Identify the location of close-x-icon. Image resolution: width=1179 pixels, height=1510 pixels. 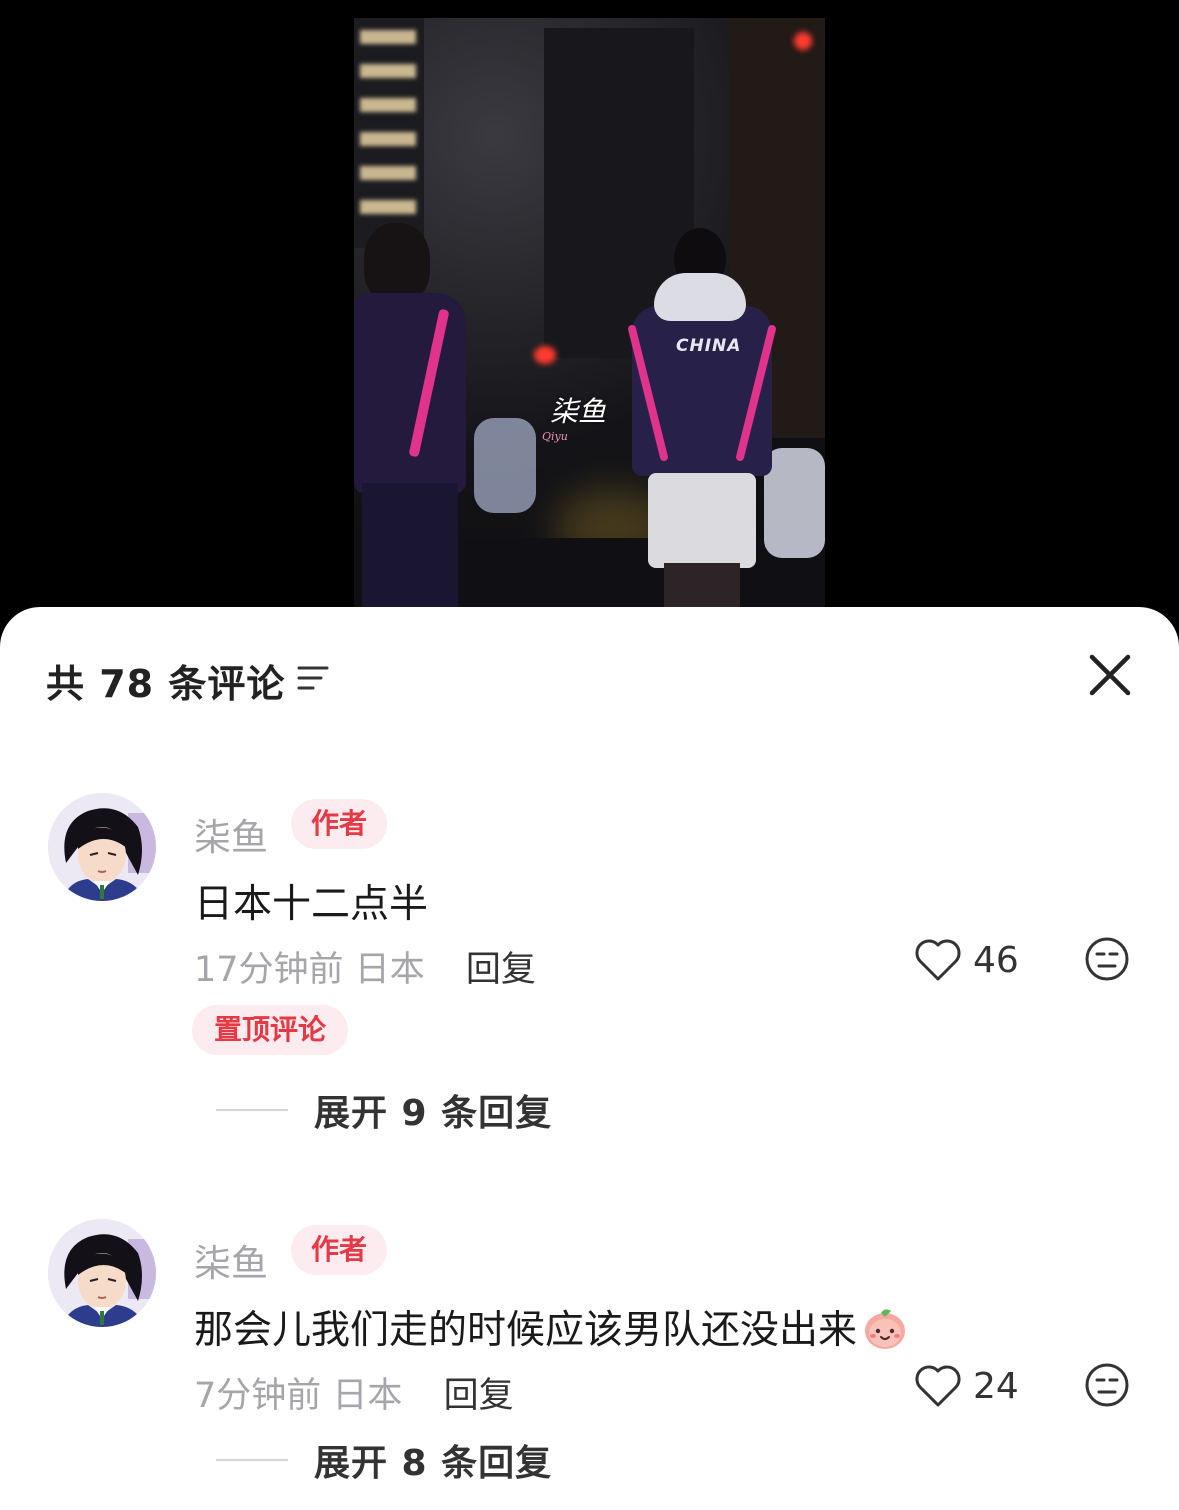
(1110, 675).